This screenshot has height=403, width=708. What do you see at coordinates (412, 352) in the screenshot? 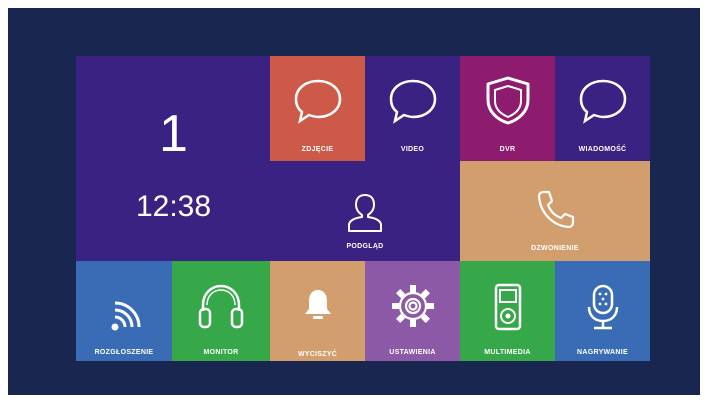
I see `tile-label: USTAWIENIA` at bounding box center [412, 352].